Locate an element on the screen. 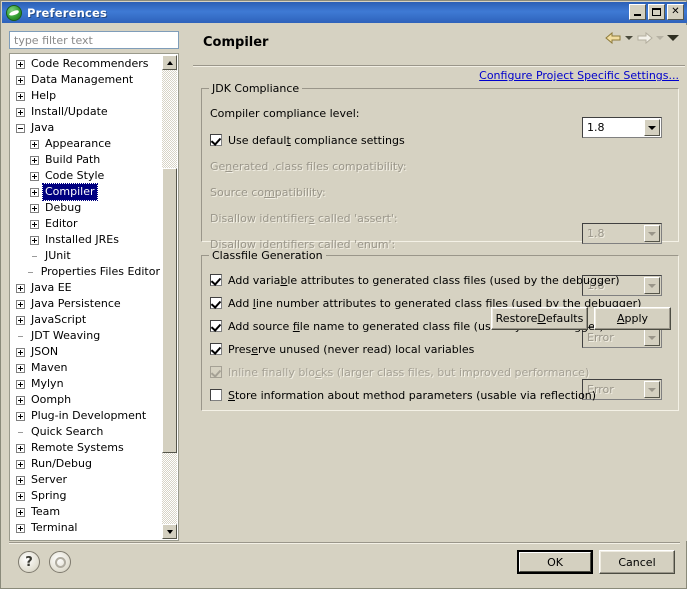  maximize-button is located at coordinates (656, 12).